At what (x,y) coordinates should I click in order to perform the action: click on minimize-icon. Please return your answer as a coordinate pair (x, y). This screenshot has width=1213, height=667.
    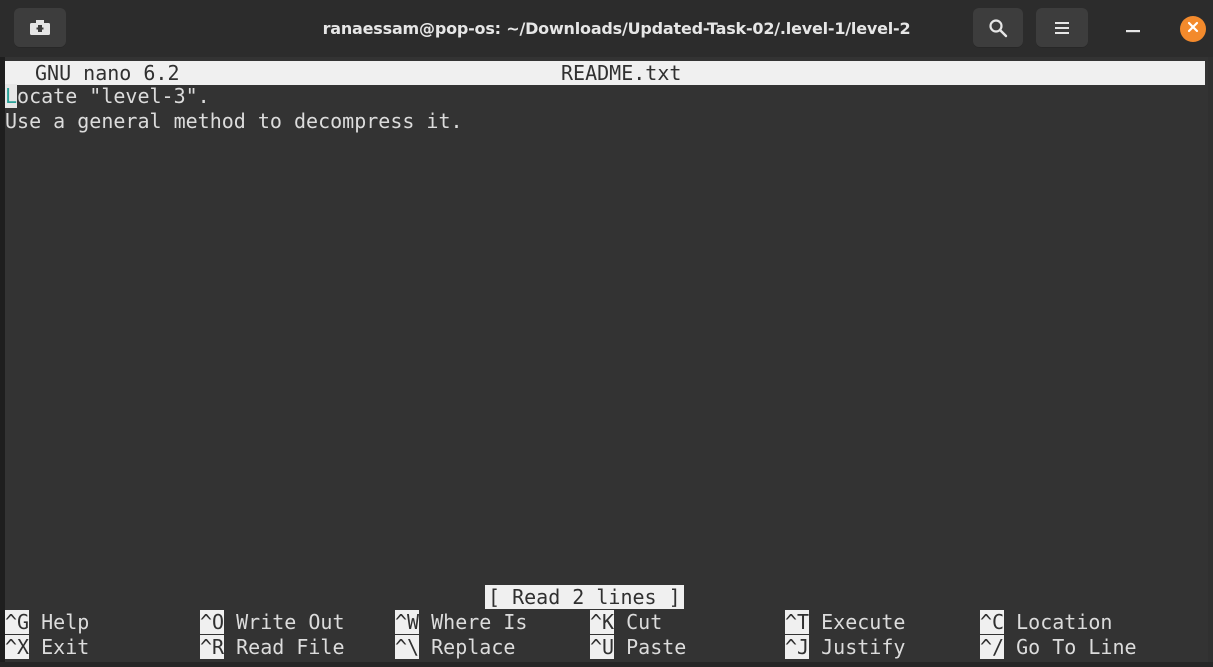
    Looking at the image, I should click on (1133, 29).